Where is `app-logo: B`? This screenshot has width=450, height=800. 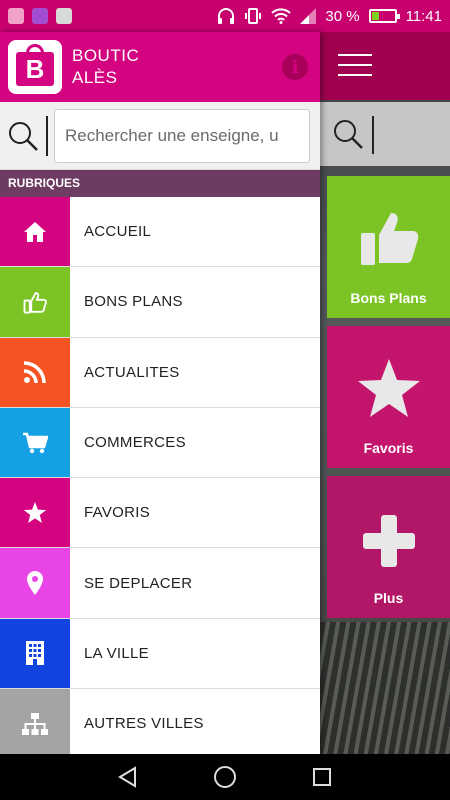 app-logo: B is located at coordinates (35, 67).